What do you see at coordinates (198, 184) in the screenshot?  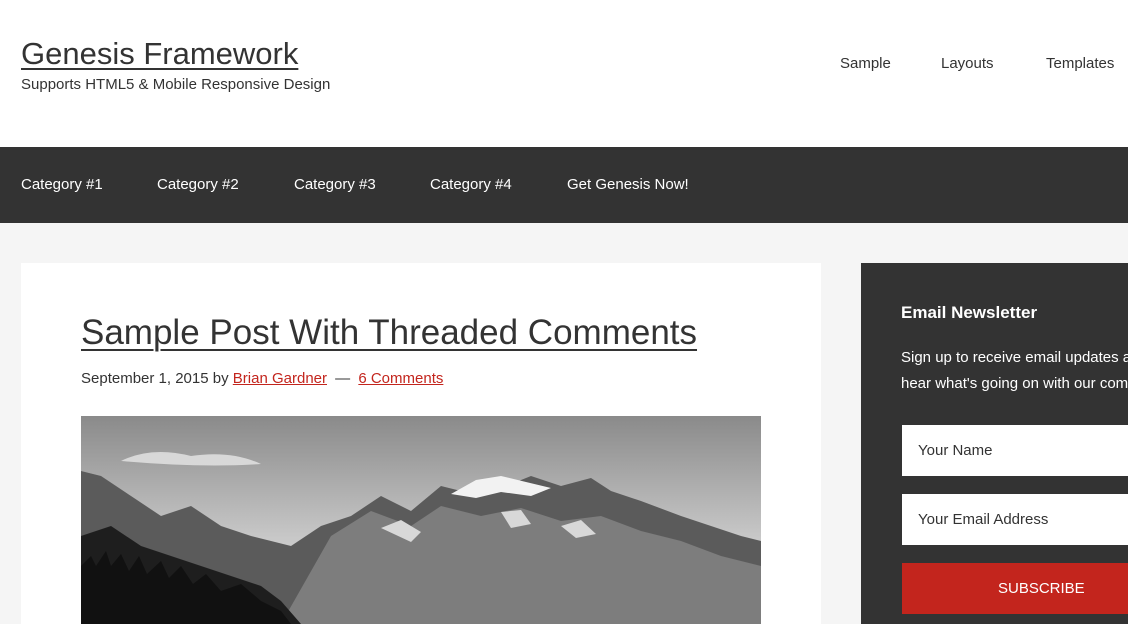 I see `nav-category-2: Category #2` at bounding box center [198, 184].